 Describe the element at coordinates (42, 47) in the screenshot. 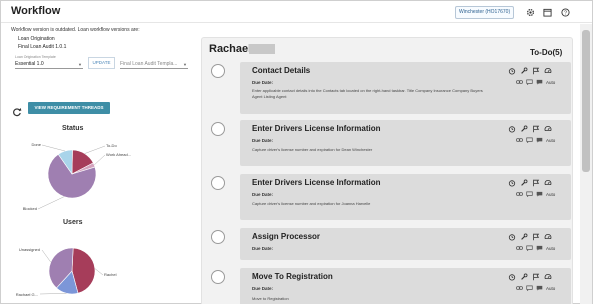

I see `version-item: Final Loan Audit 1.0.1` at that location.